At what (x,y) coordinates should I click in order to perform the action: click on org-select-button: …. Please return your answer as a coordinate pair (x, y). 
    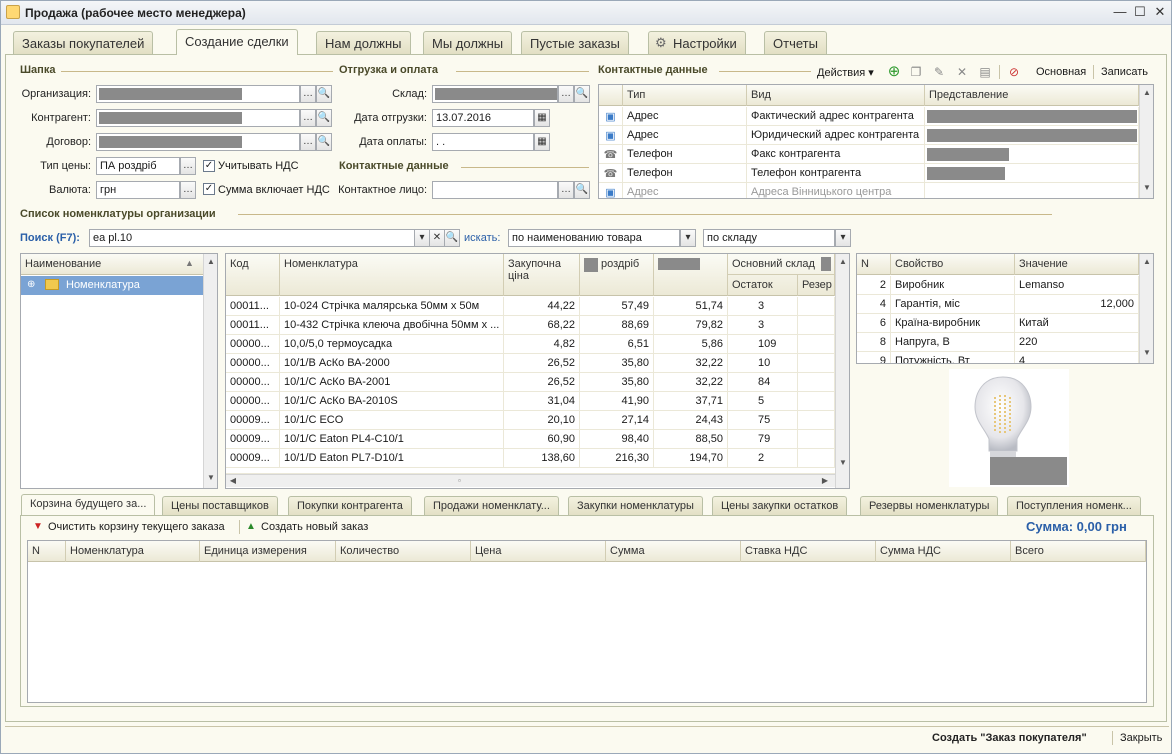
    Looking at the image, I should click on (308, 94).